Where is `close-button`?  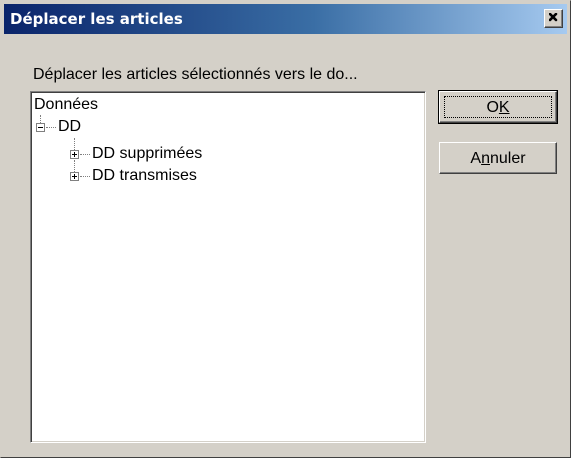
close-button is located at coordinates (553, 18).